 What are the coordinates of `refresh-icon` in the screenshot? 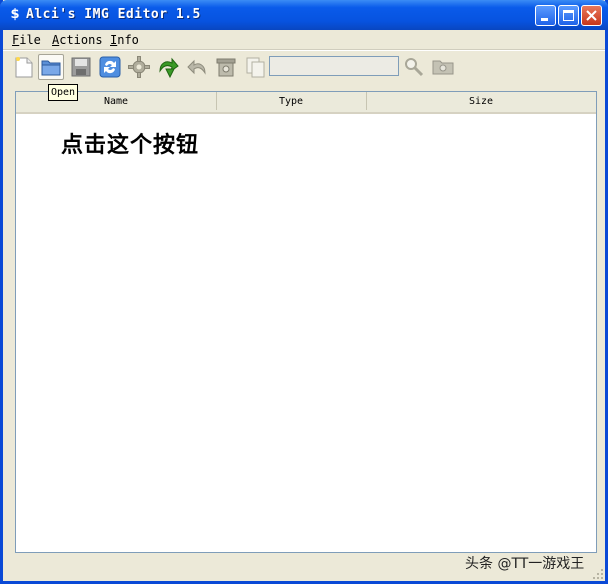 It's located at (110, 67).